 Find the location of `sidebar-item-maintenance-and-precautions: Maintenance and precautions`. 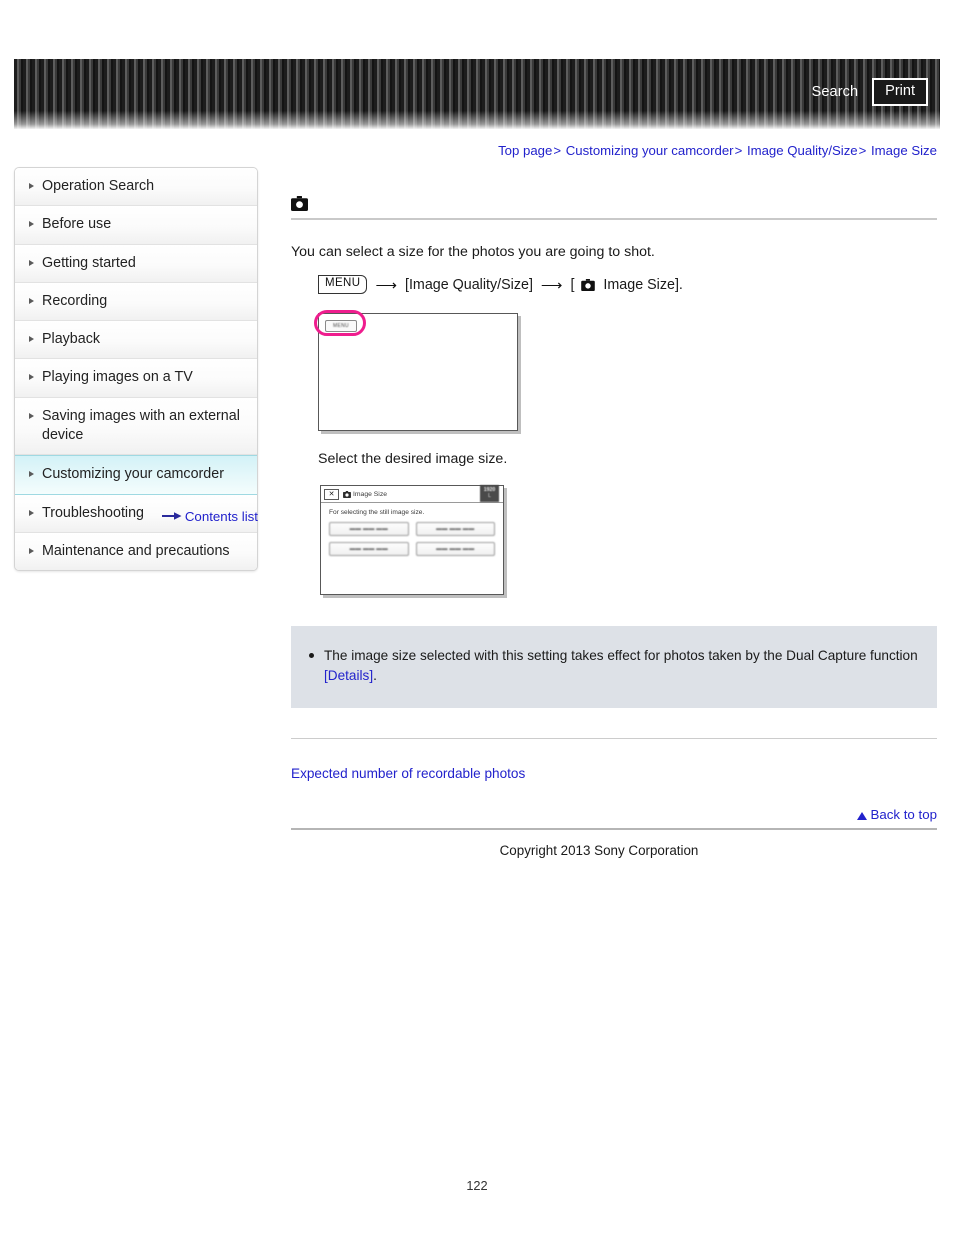

sidebar-item-maintenance-and-precautions: Maintenance and precautions is located at coordinates (136, 551).